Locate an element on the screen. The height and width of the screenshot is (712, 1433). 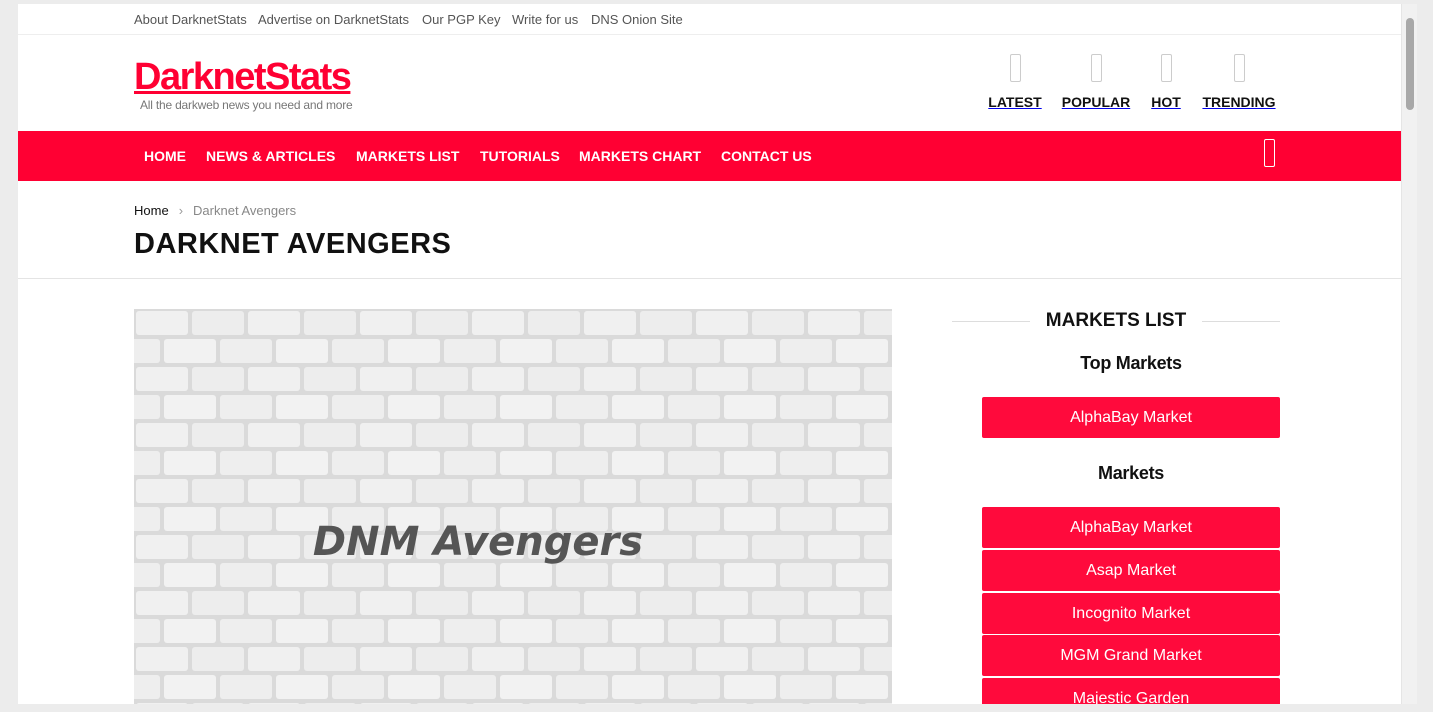
nav-tutorials: TUTORIALS is located at coordinates (520, 156).